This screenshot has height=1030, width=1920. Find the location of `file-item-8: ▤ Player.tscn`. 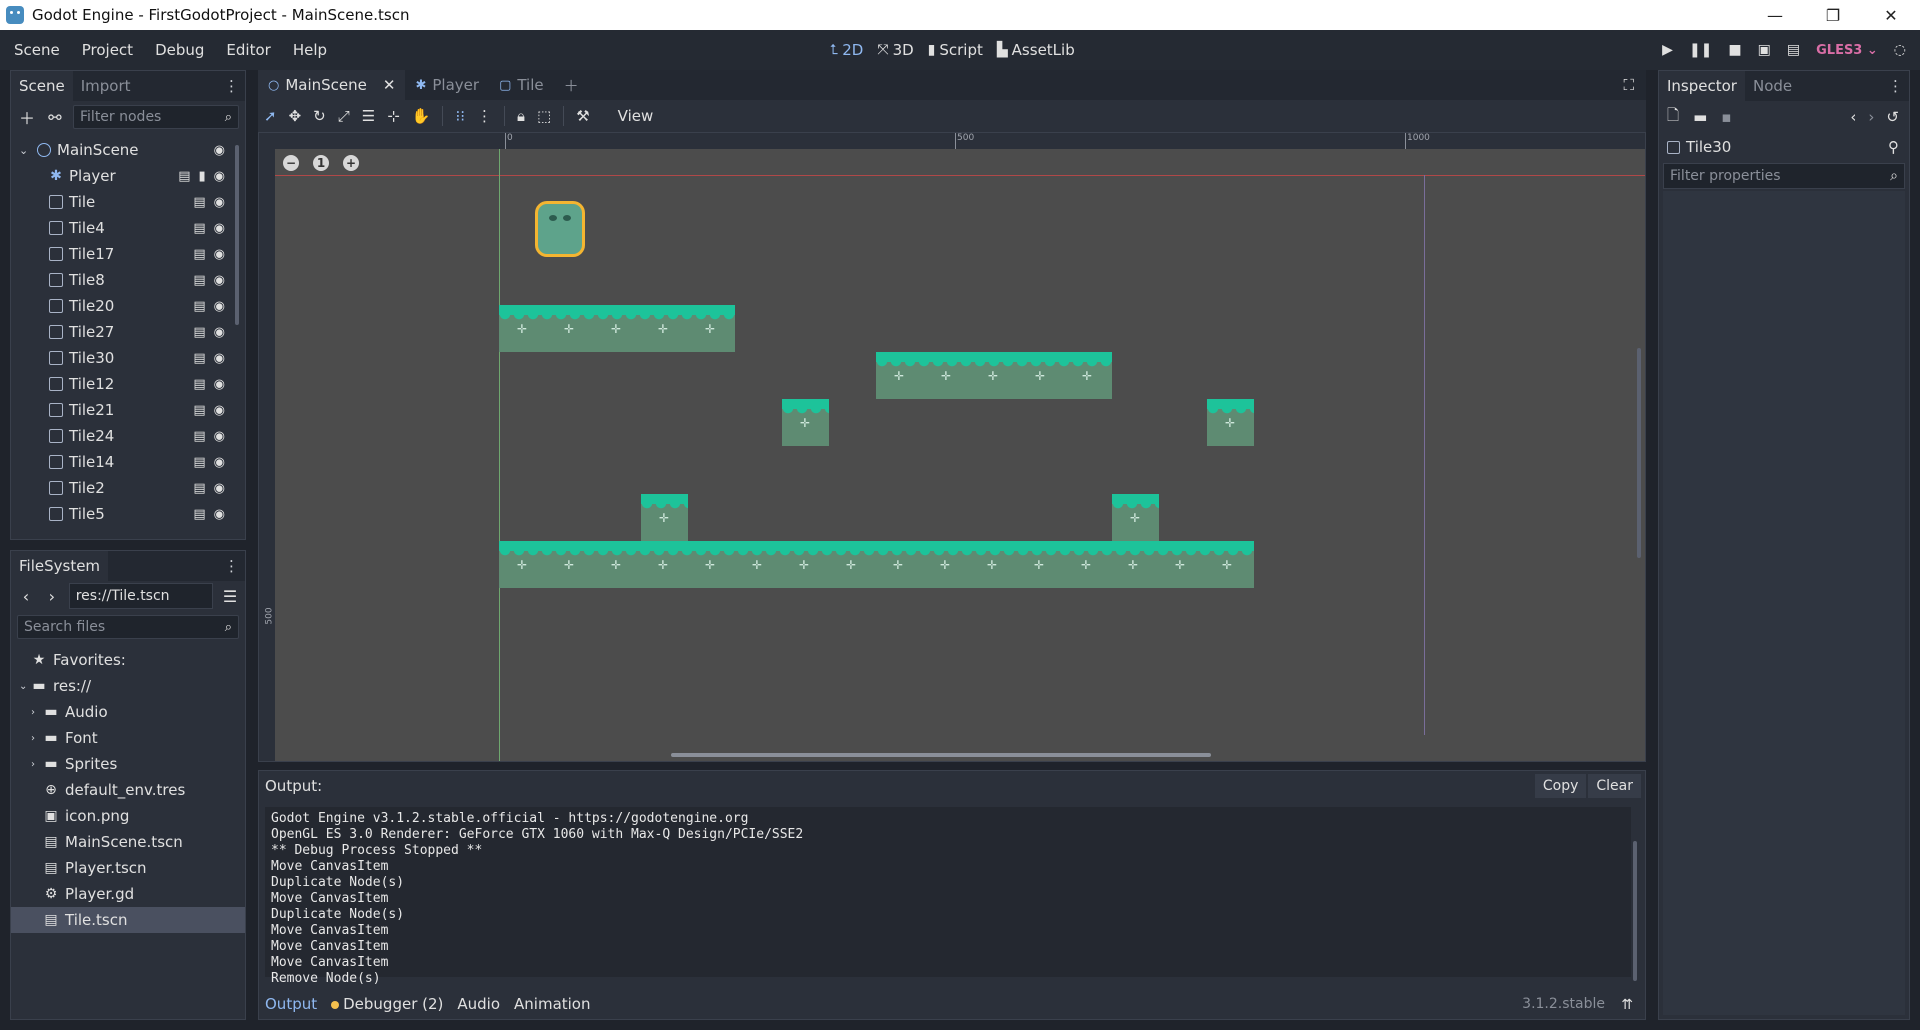

file-item-8: ▤ Player.tscn is located at coordinates (128, 868).